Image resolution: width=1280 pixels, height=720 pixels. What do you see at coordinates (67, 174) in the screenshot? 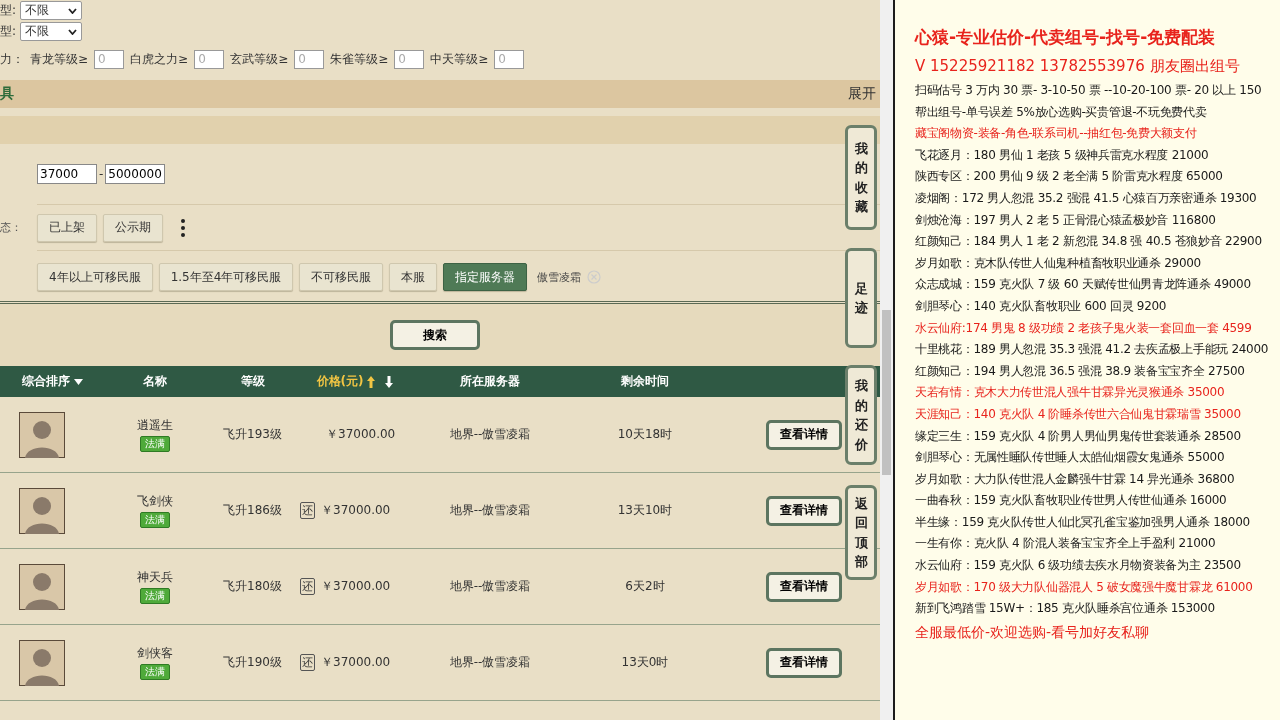
I see `price-min-input: 37000` at bounding box center [67, 174].